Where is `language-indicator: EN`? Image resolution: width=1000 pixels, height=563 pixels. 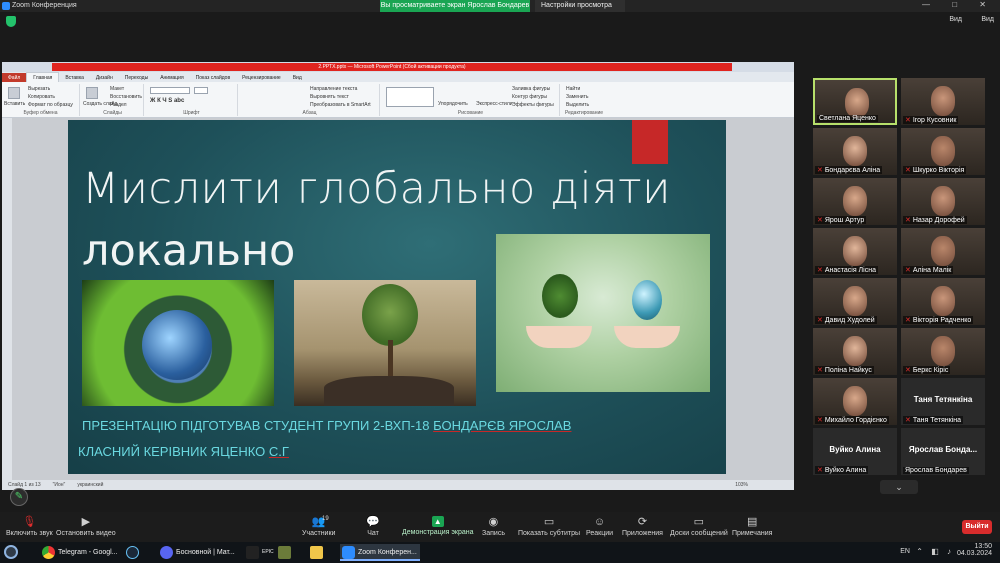
language-indicator: EN is located at coordinates (905, 551).